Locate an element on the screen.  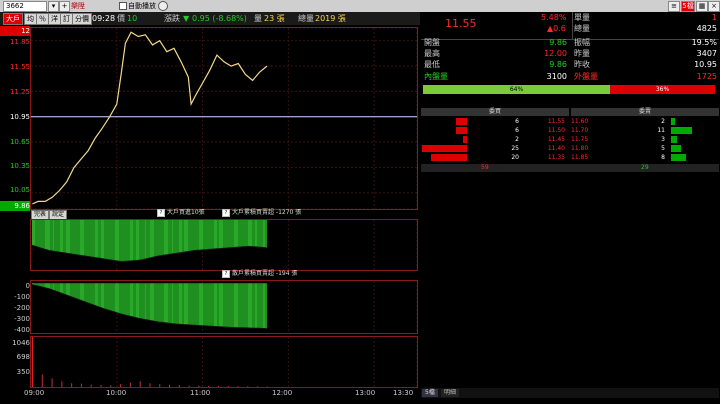
buy-price: 11.55 is located at coordinates (543, 122).